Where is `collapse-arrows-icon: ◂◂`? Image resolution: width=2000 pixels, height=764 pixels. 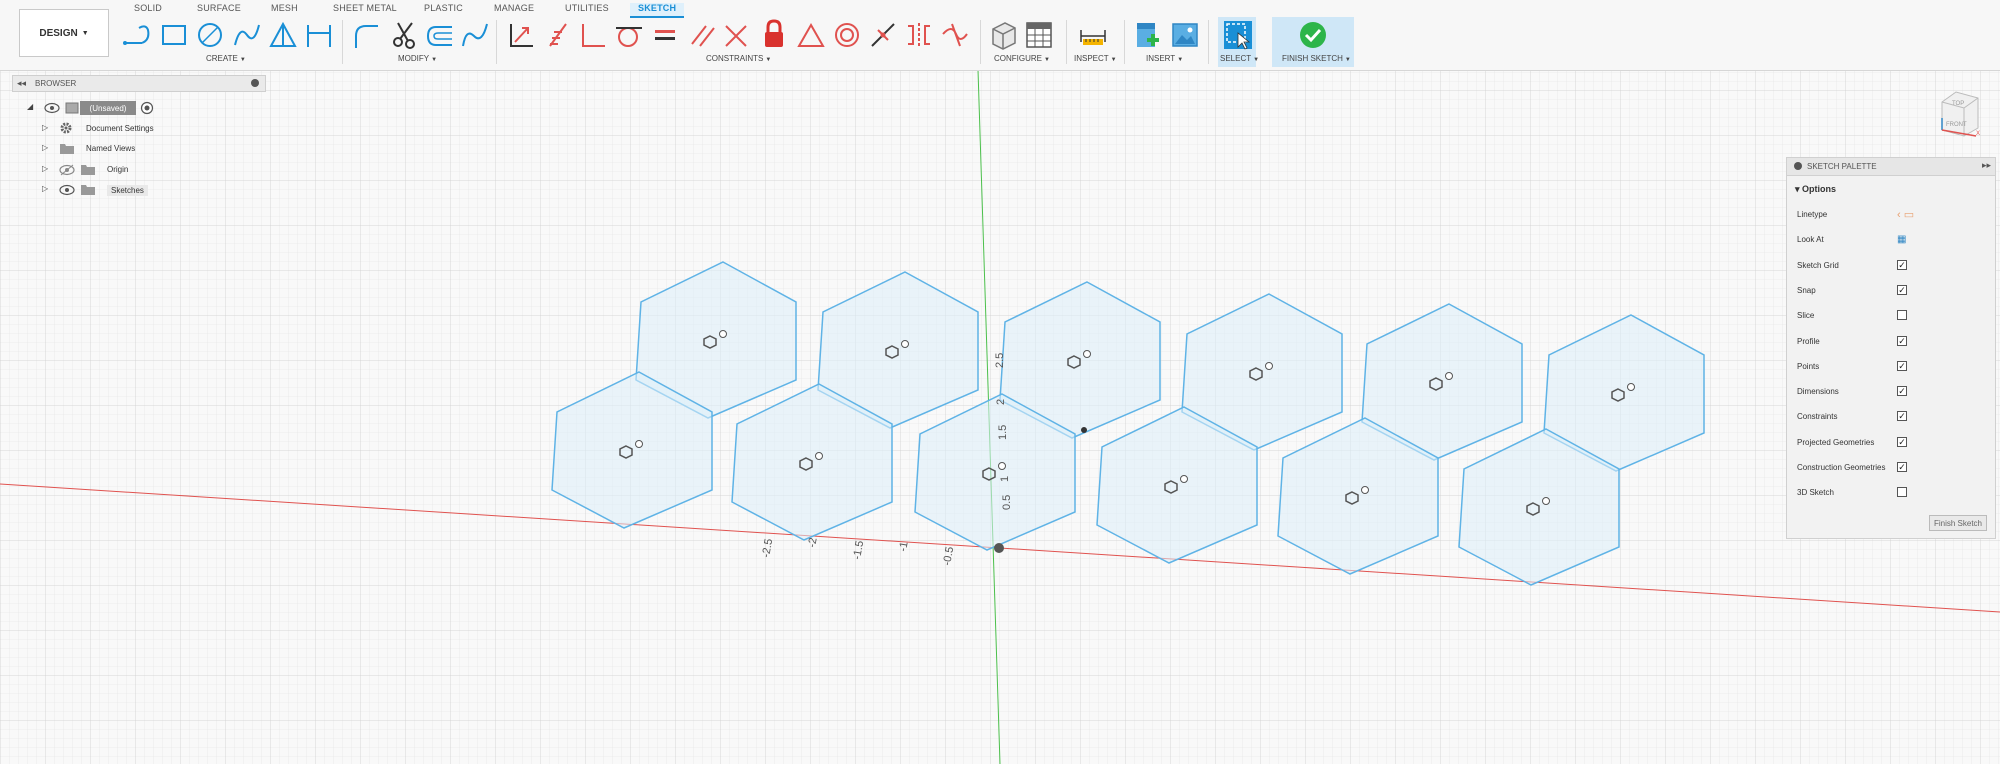 collapse-arrows-icon: ◂◂ is located at coordinates (21, 83).